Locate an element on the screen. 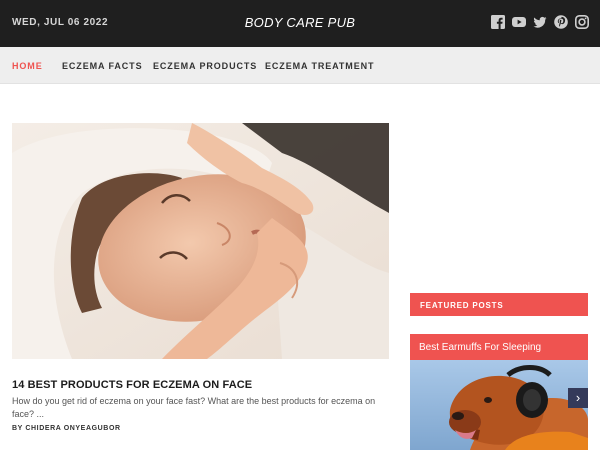  facebook-icon is located at coordinates (498, 22).